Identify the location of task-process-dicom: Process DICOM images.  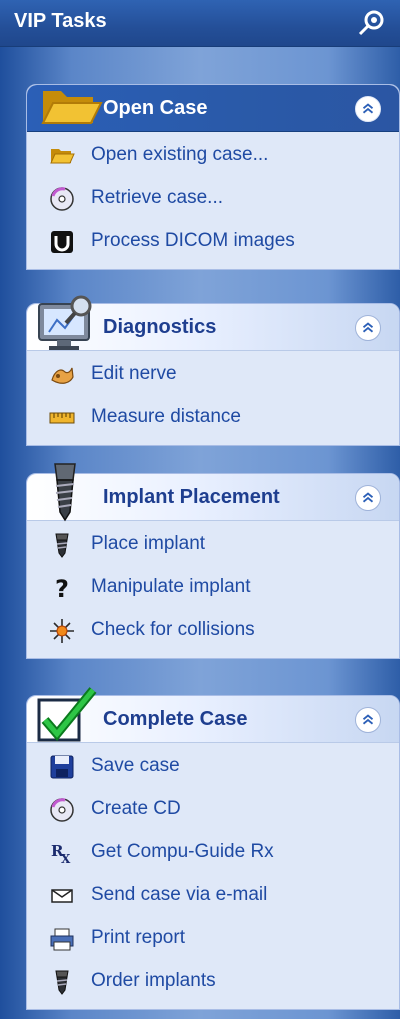
(213, 241).